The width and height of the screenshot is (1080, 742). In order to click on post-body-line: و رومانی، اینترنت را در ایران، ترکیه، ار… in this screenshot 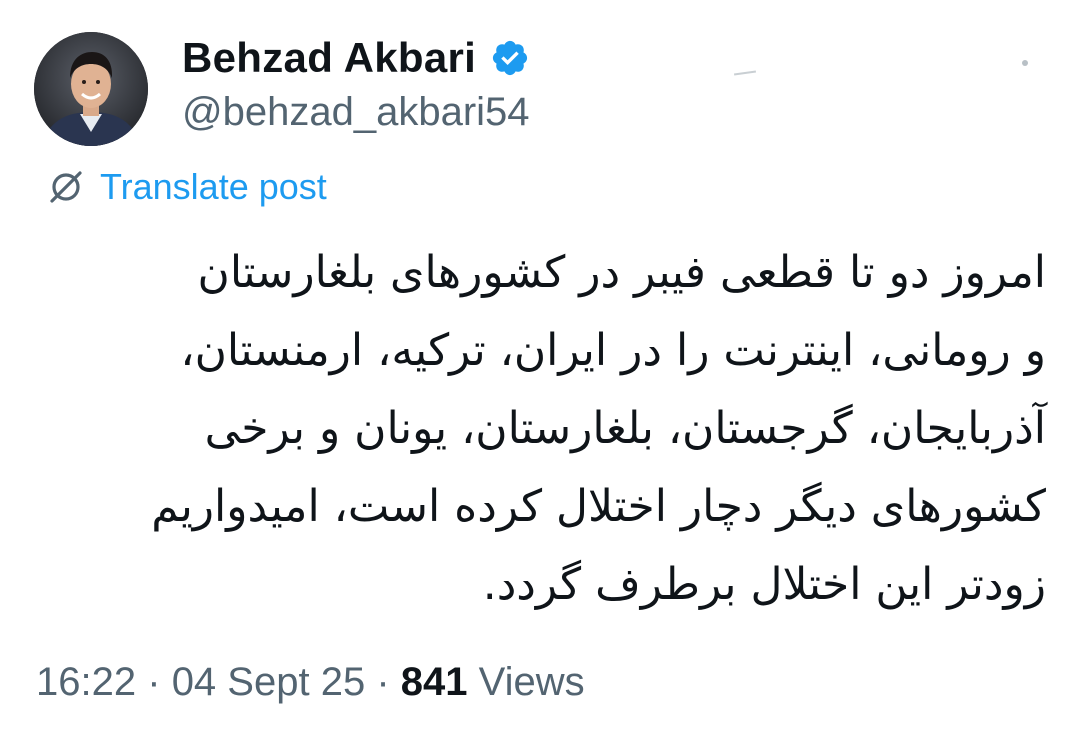, I will do `click(613, 350)`.